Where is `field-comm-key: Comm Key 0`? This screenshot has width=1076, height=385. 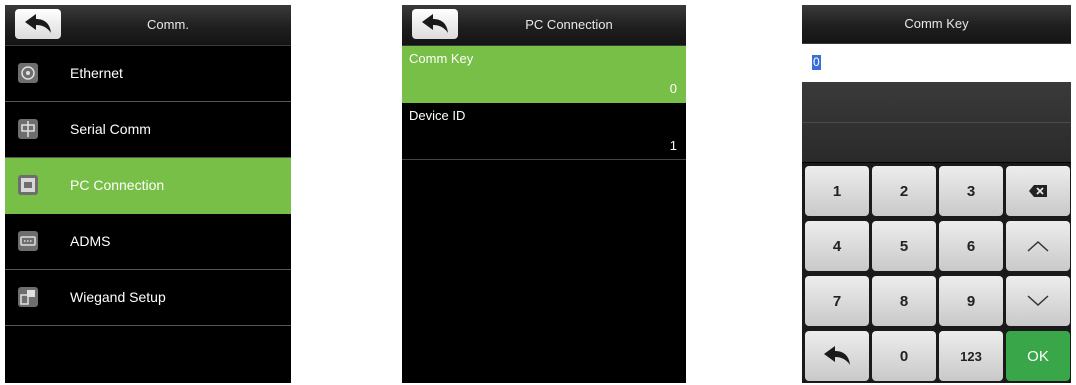
field-comm-key: Comm Key 0 is located at coordinates (544, 74).